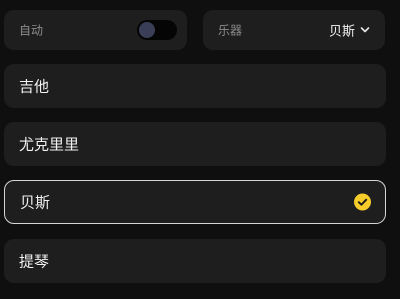 The height and width of the screenshot is (299, 400). Describe the element at coordinates (147, 30) in the screenshot. I see `toggle-knob` at that location.